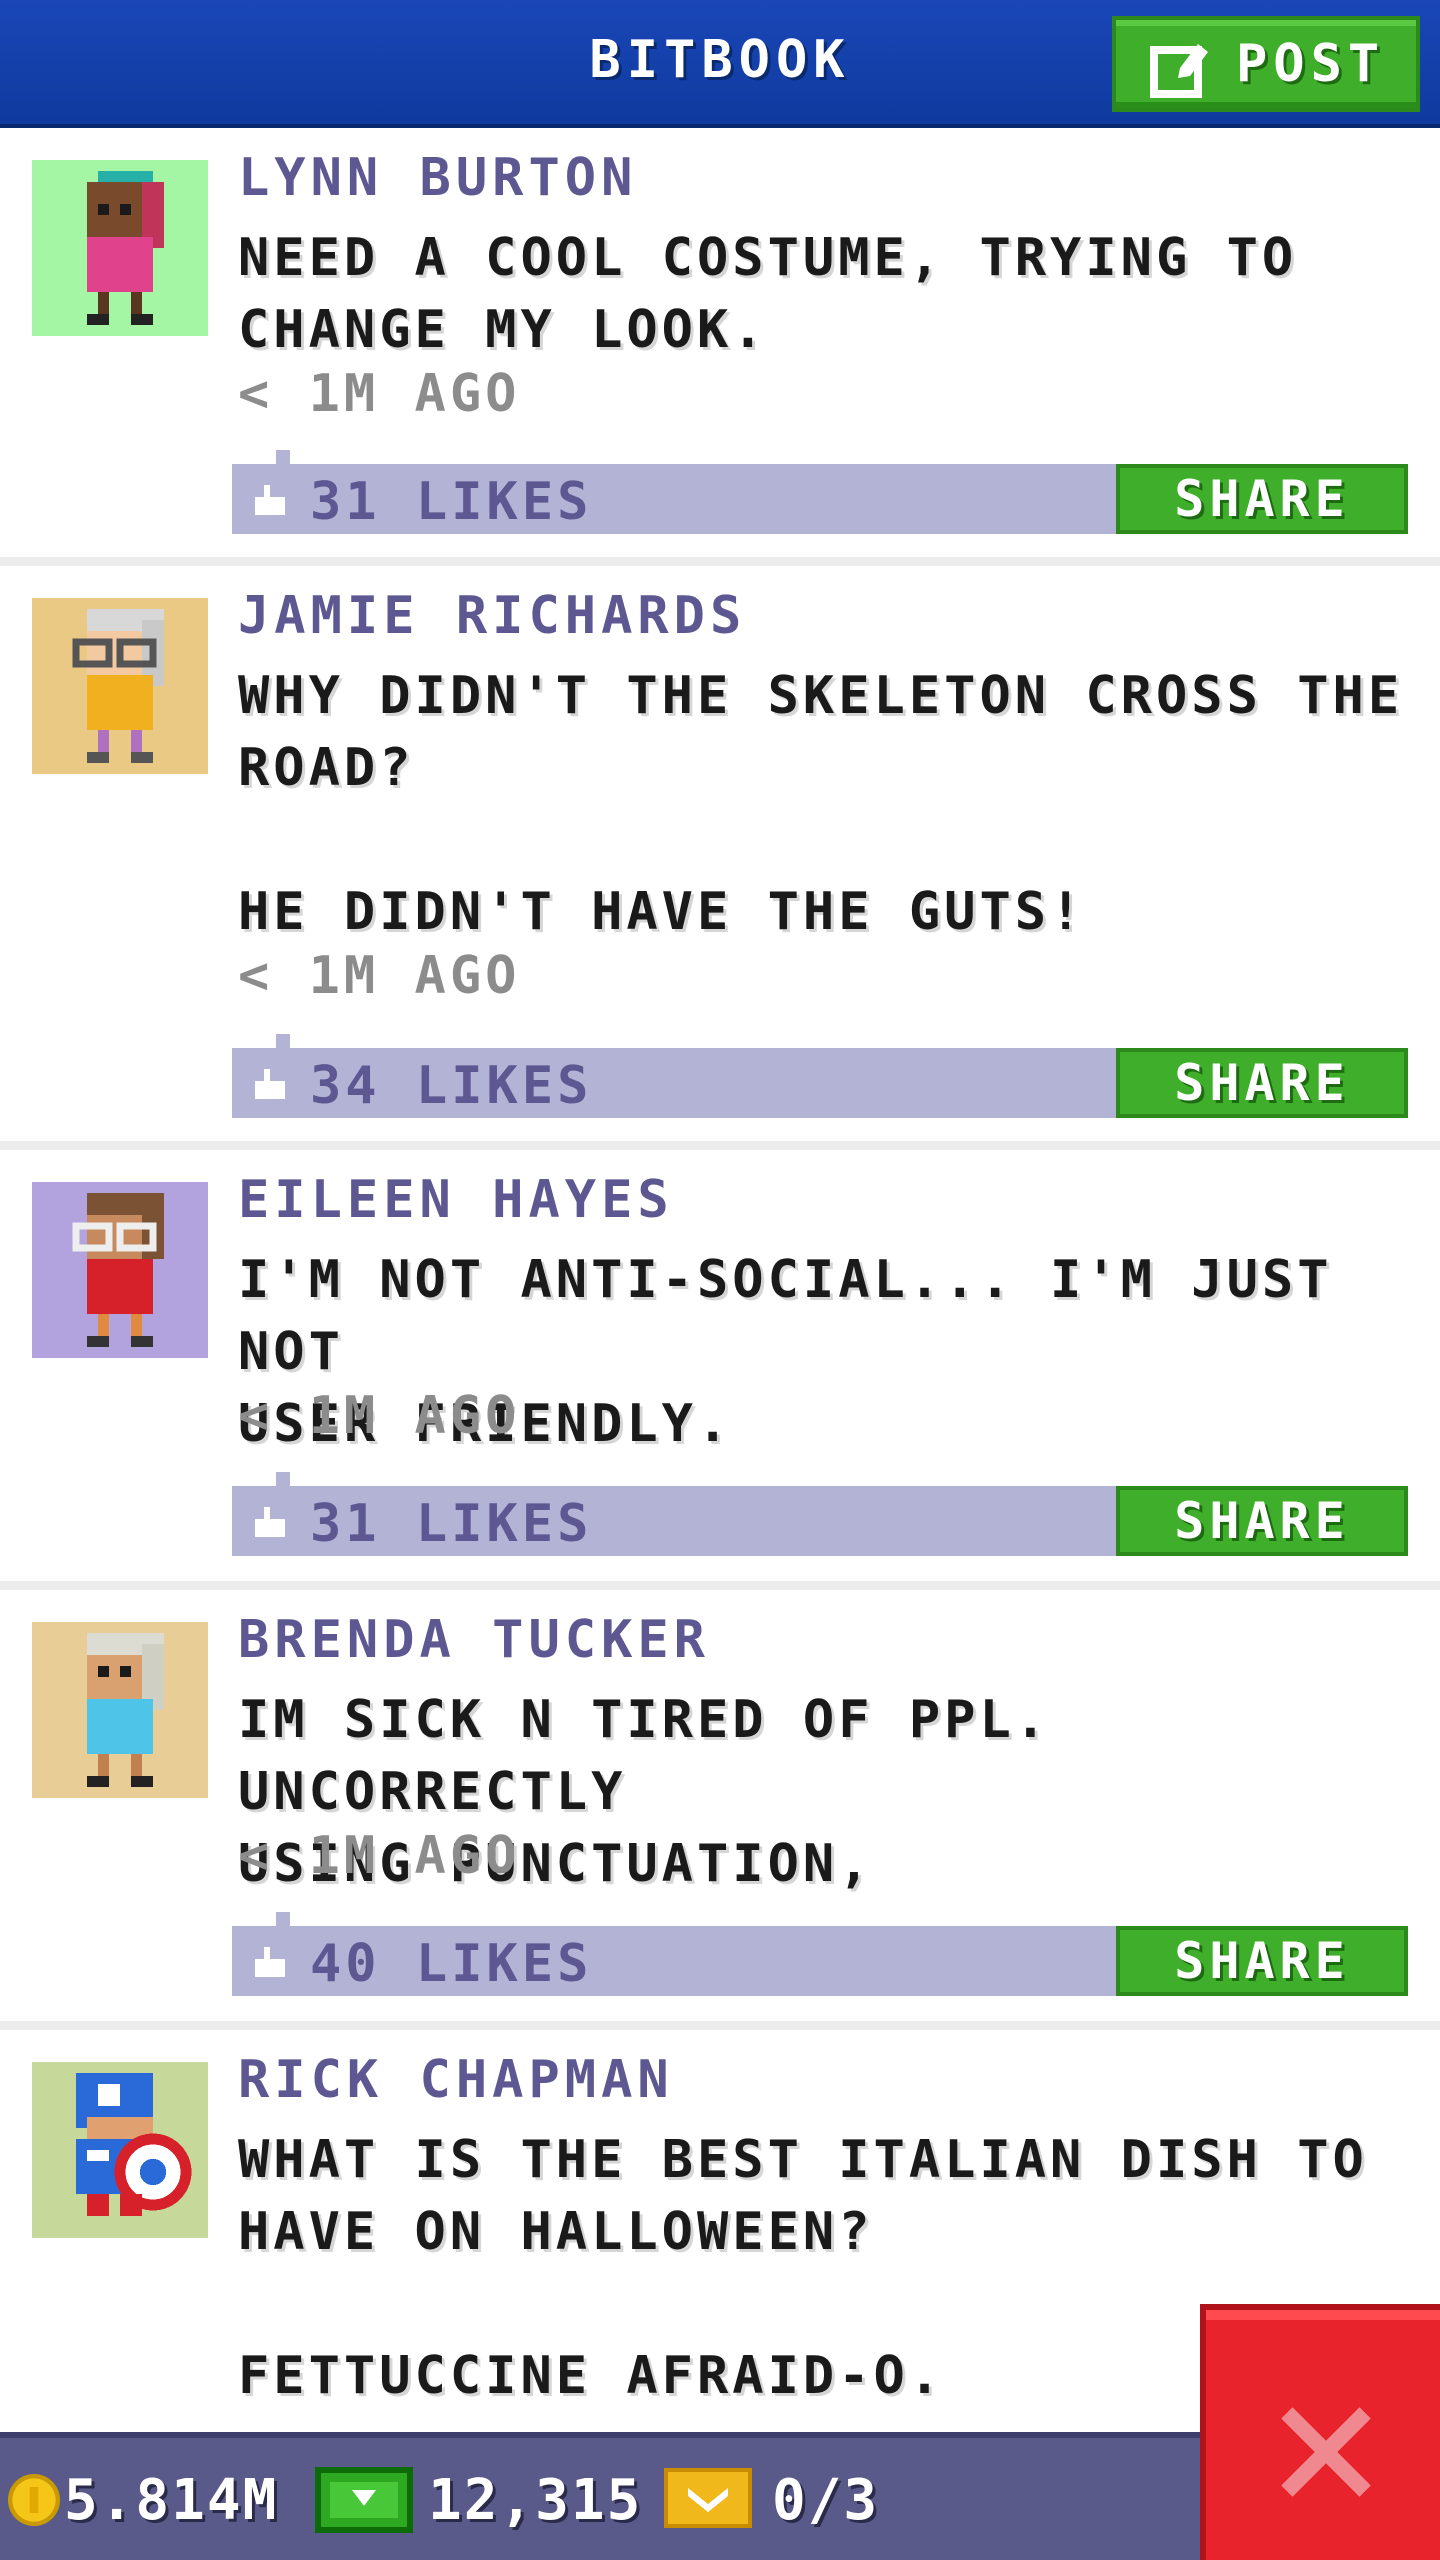  I want to click on post-button: POST, so click(1266, 64).